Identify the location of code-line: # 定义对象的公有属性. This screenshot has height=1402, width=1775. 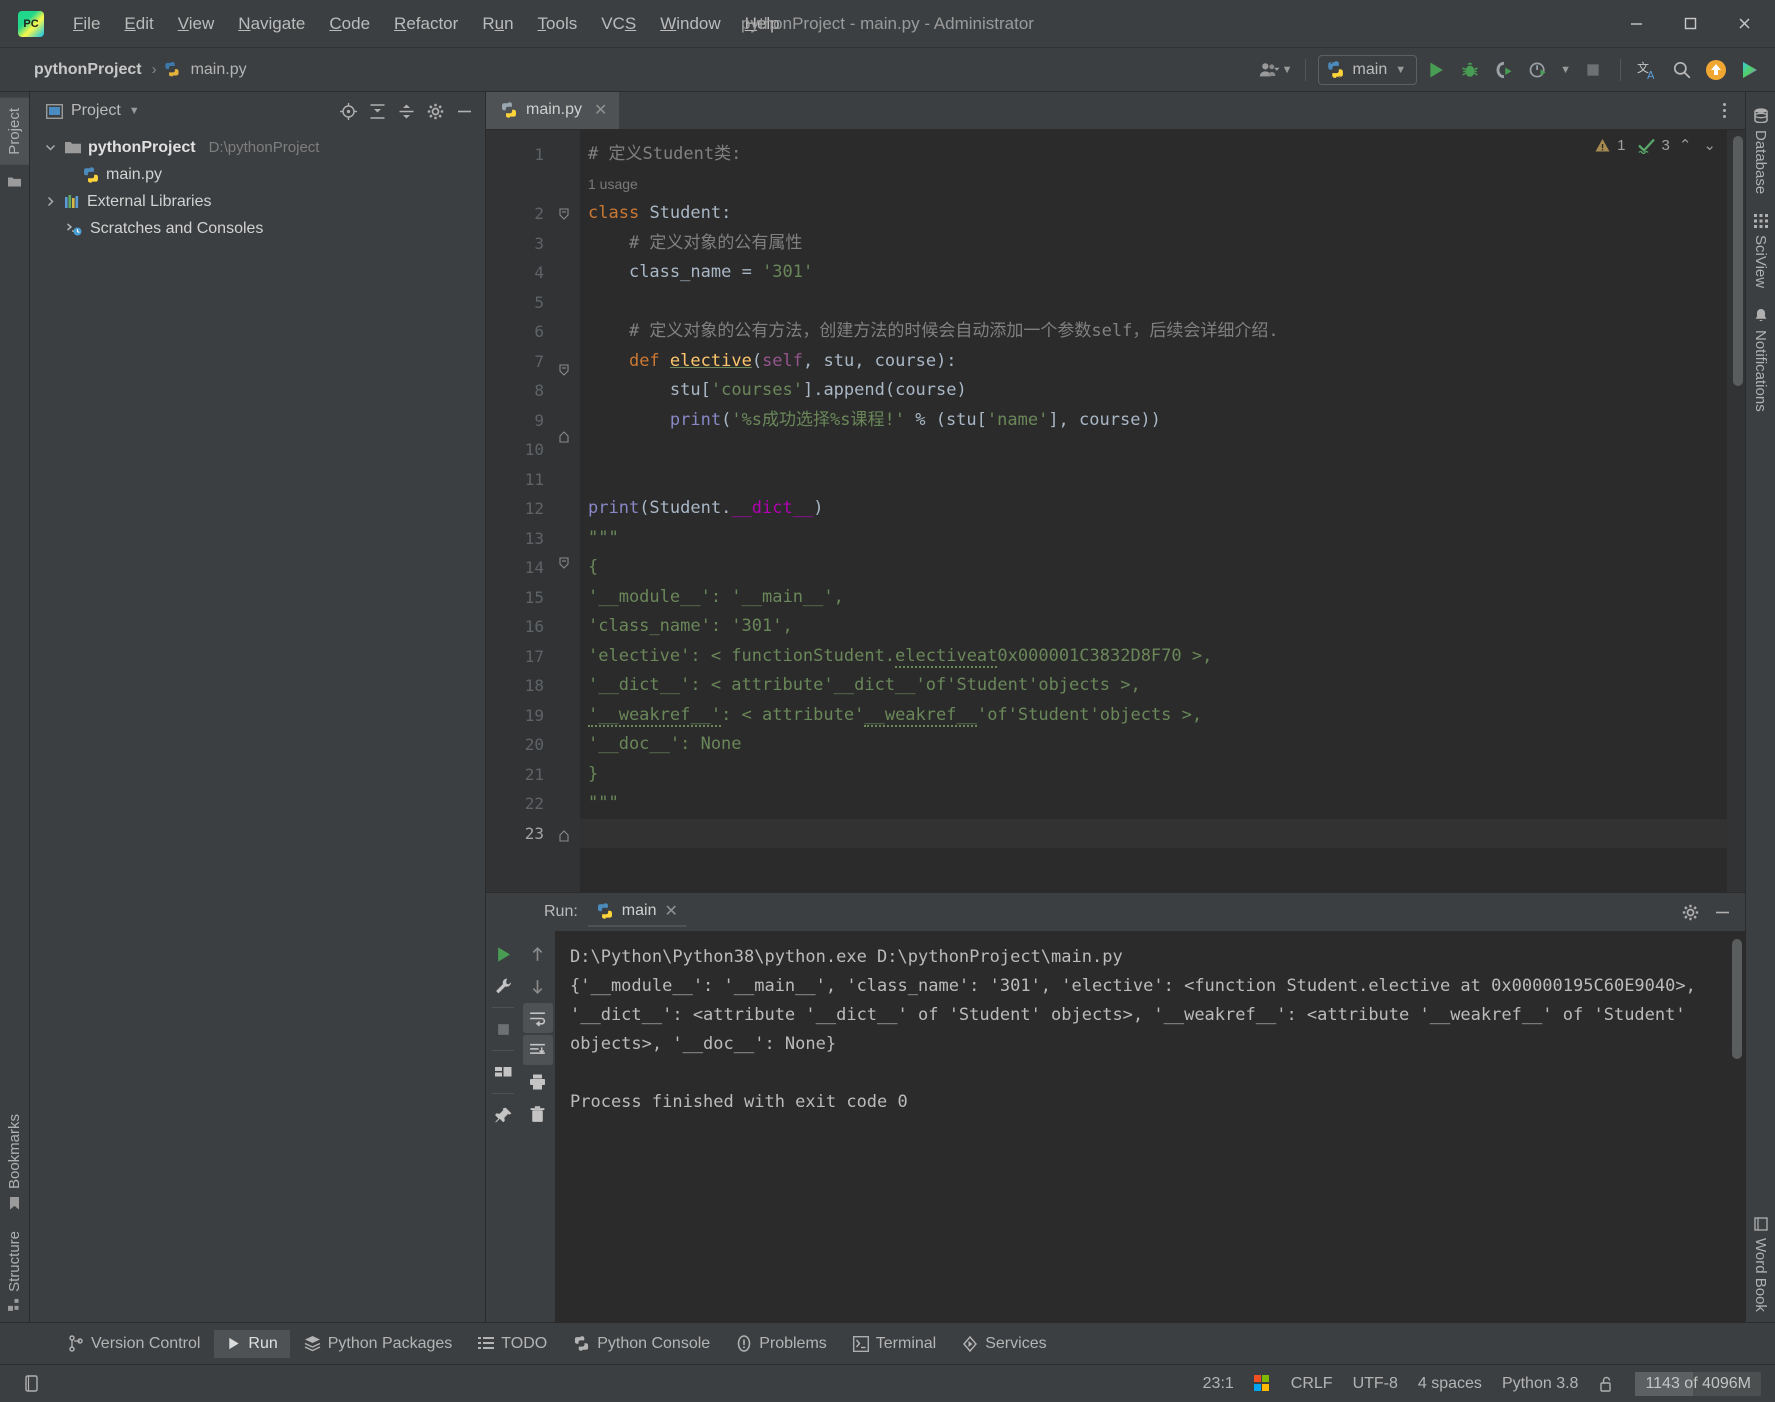
(1153, 244).